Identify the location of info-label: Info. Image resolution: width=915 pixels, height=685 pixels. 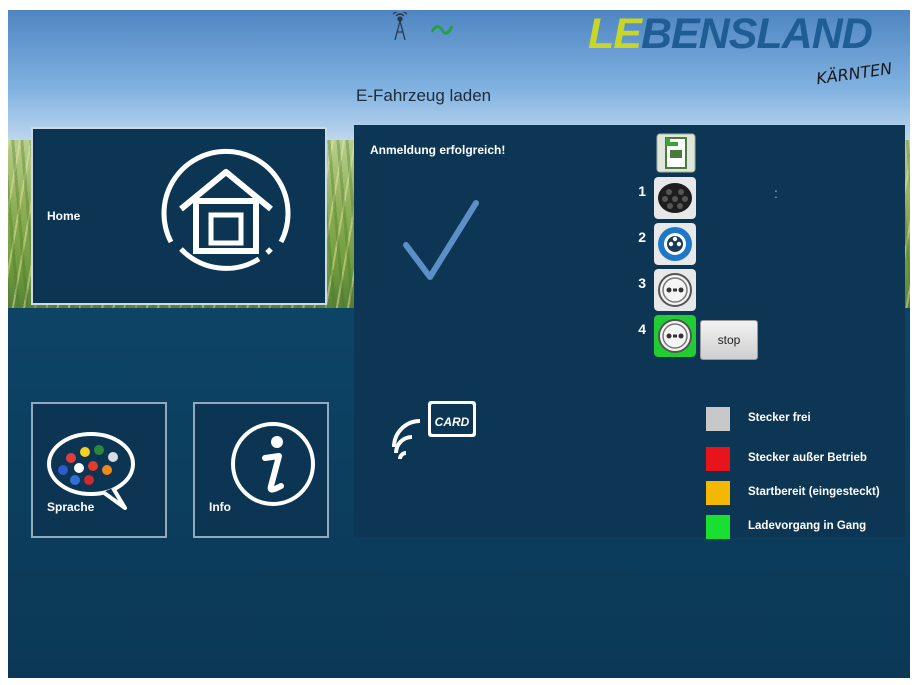
(220, 507).